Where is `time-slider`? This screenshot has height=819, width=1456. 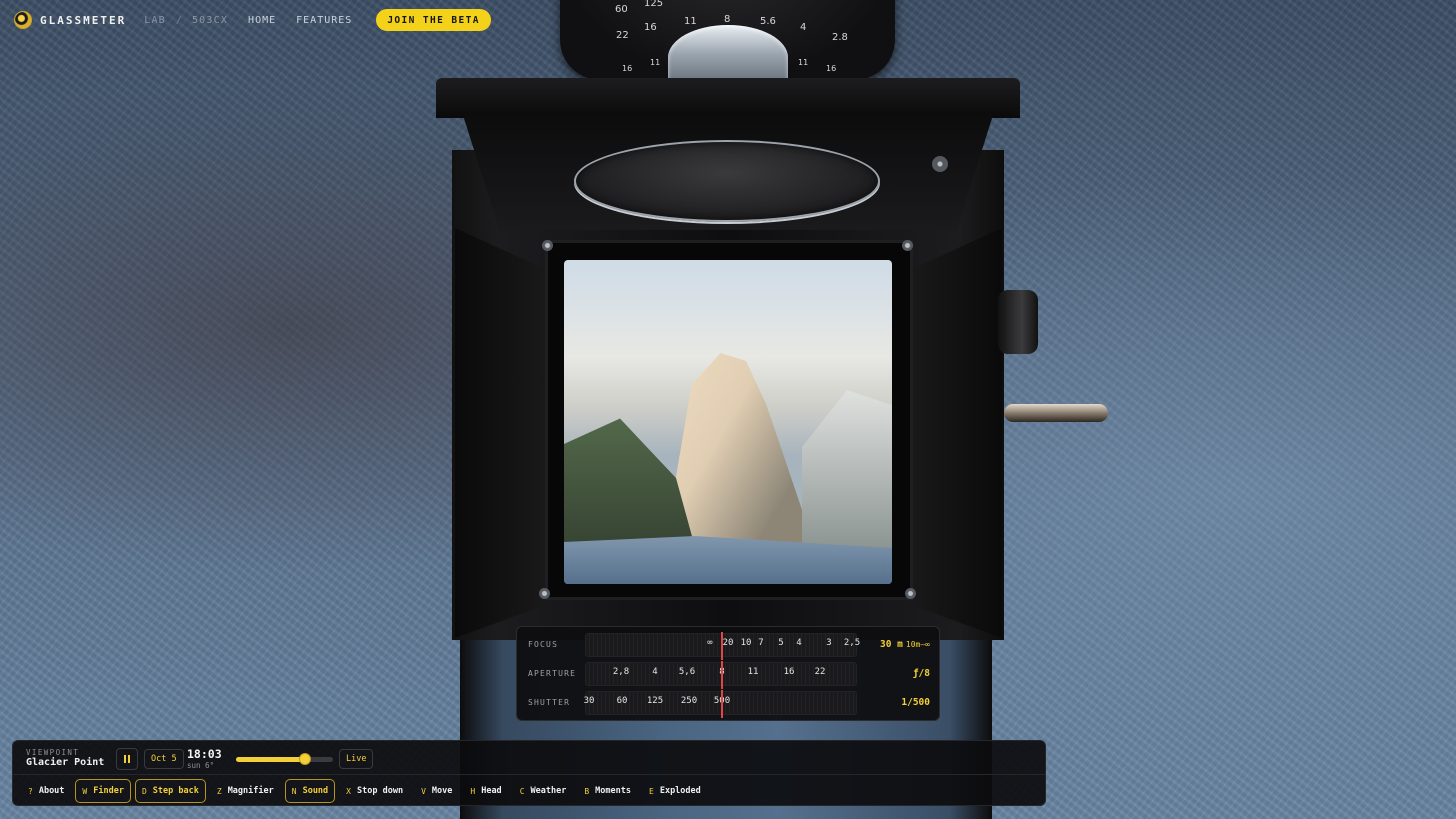 time-slider is located at coordinates (284, 759).